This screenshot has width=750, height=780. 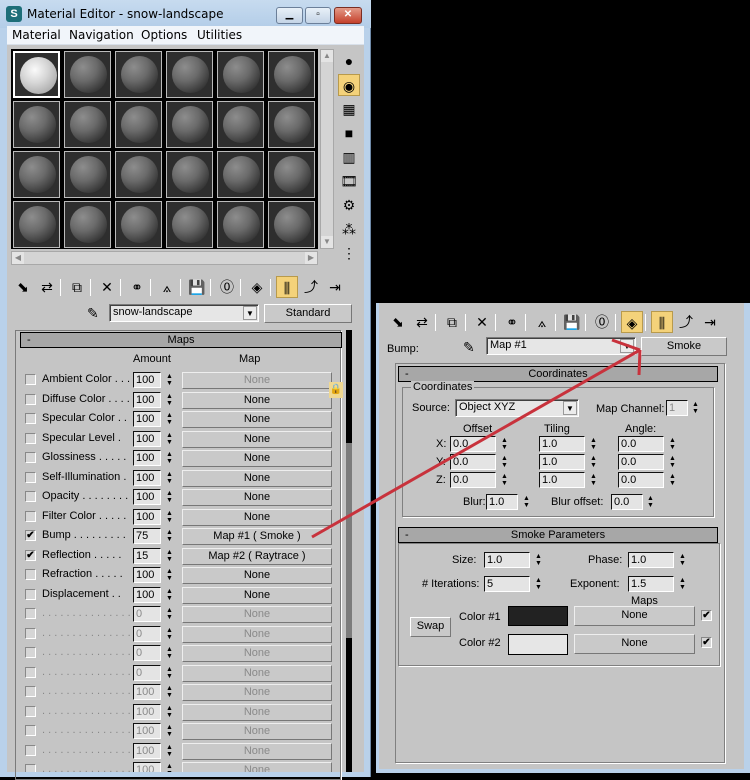 What do you see at coordinates (101, 35) in the screenshot?
I see `menu-navigation: Navigation` at bounding box center [101, 35].